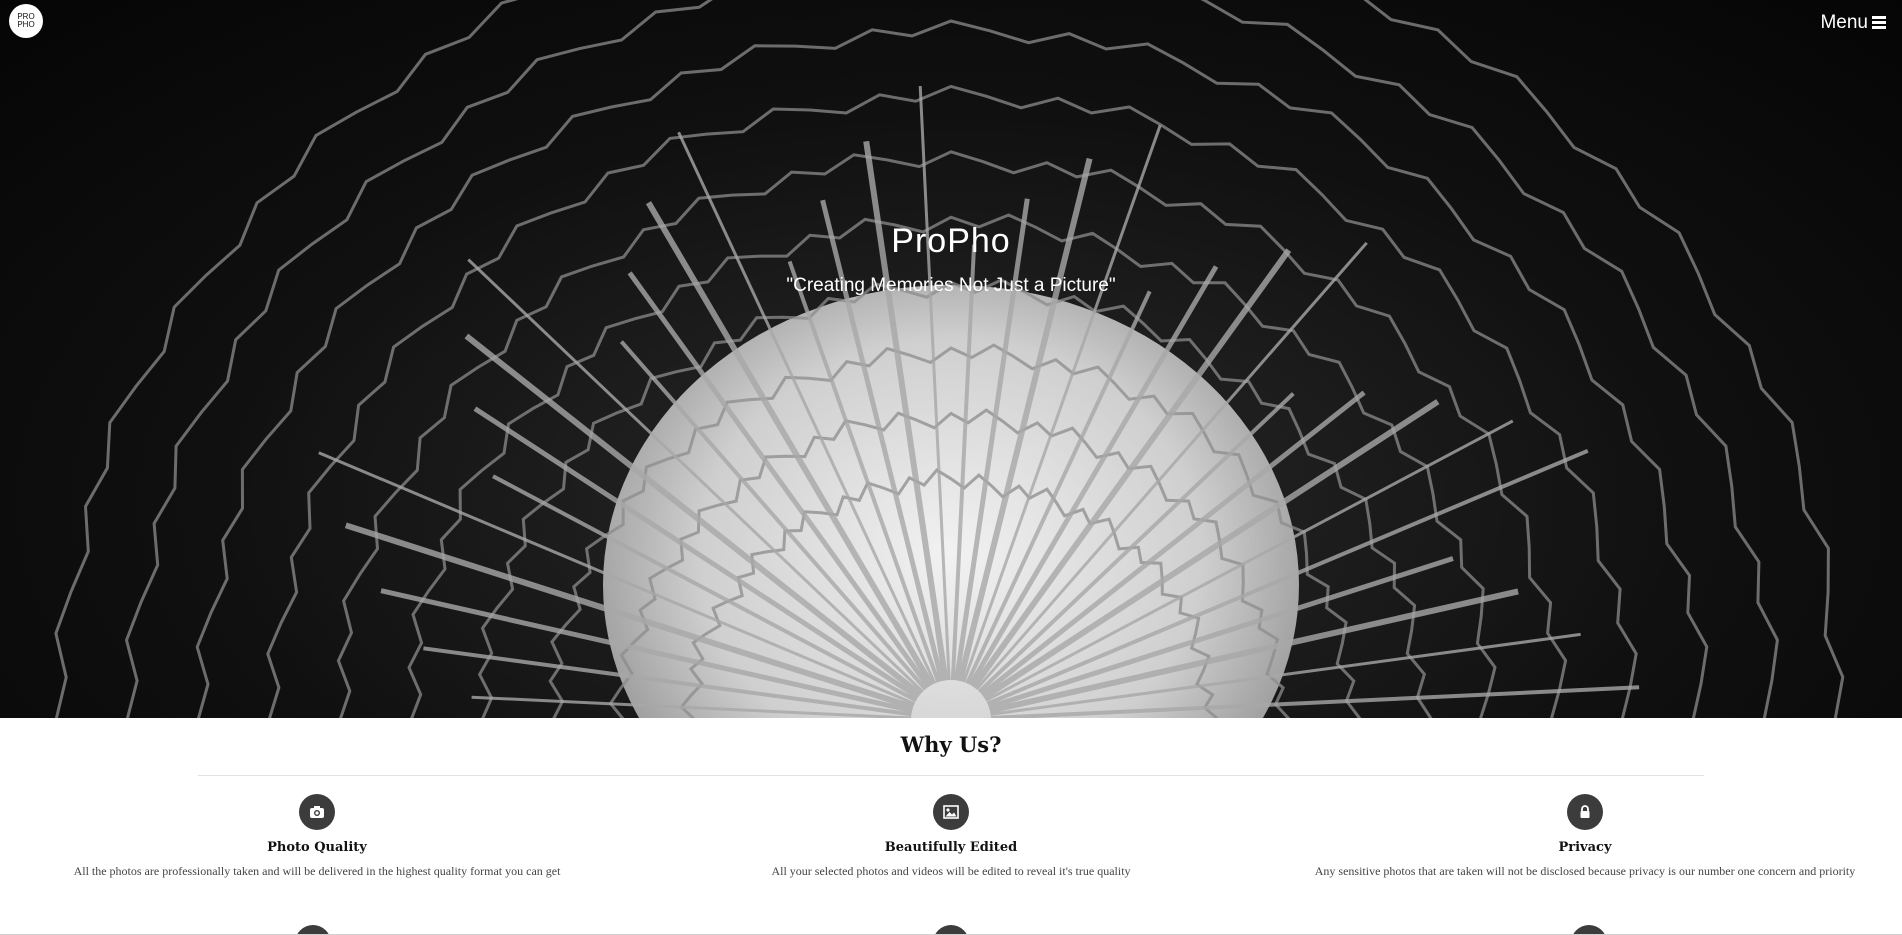  I want to click on logo: PRO PHO, so click(26, 21).